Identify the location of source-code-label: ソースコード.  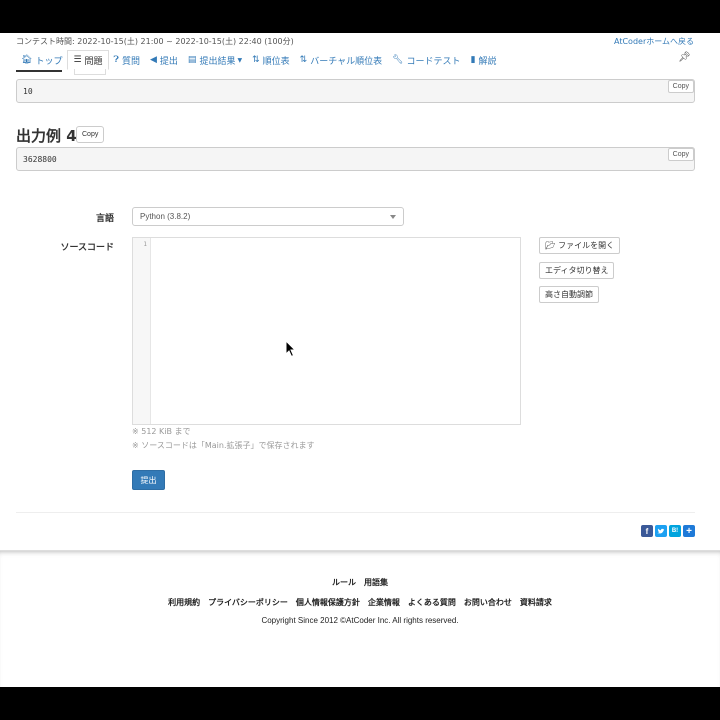
(87, 248).